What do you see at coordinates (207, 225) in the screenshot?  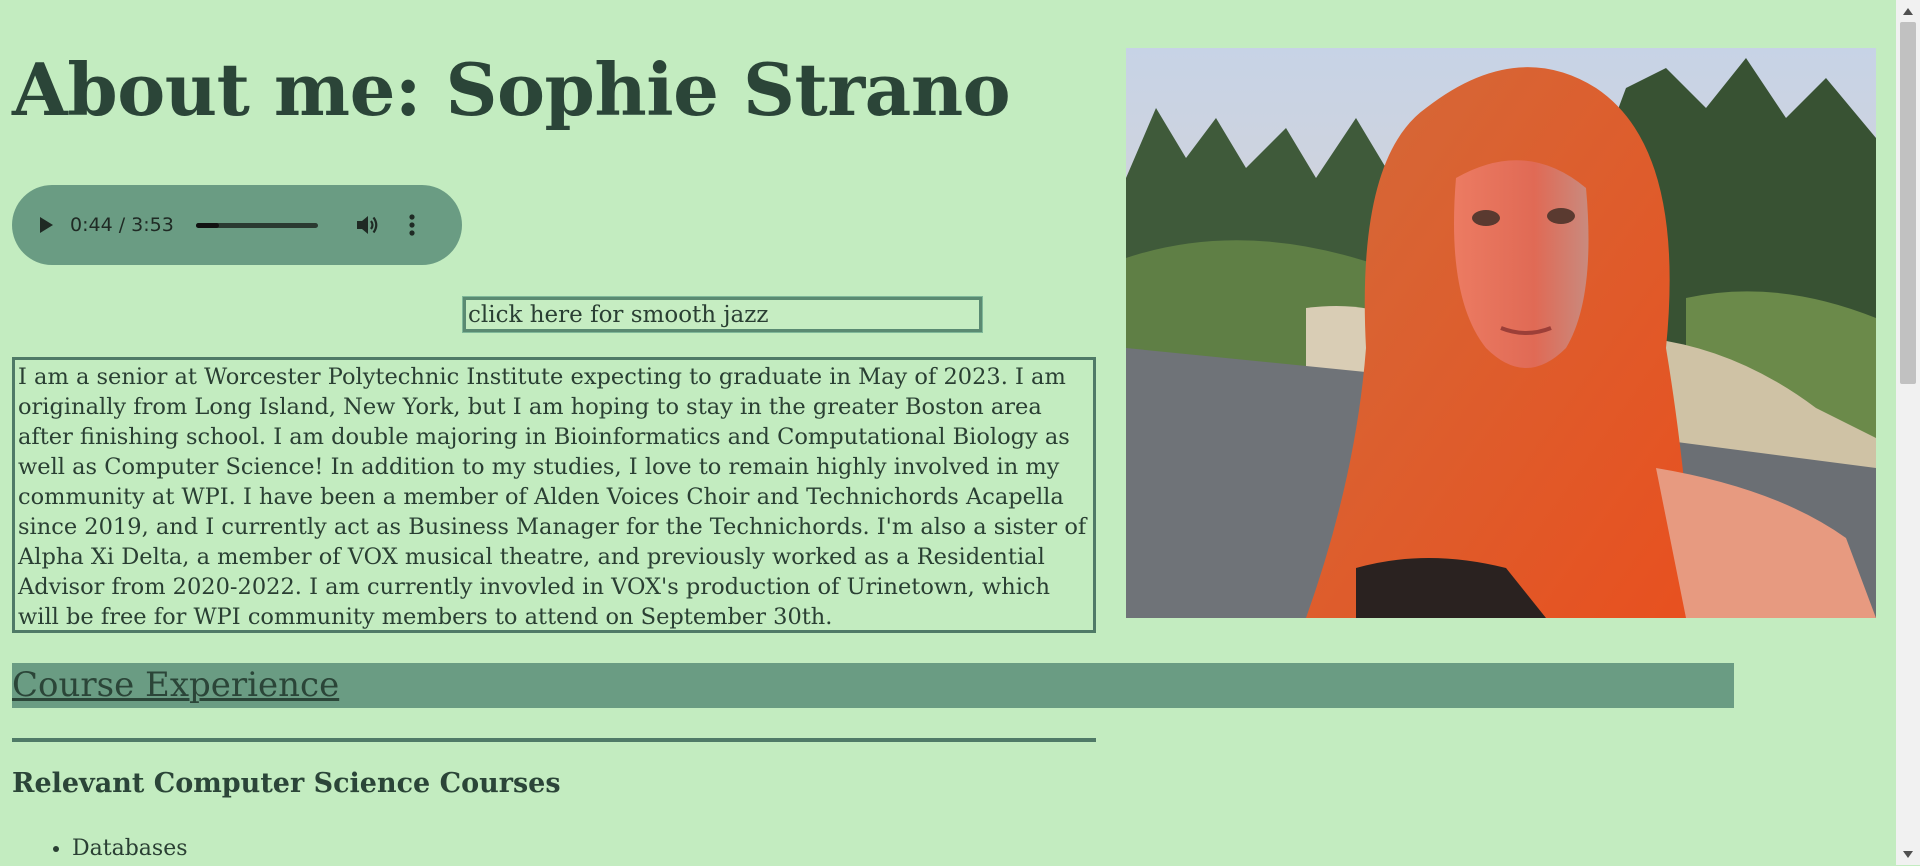 I see `audio-seek-progress` at bounding box center [207, 225].